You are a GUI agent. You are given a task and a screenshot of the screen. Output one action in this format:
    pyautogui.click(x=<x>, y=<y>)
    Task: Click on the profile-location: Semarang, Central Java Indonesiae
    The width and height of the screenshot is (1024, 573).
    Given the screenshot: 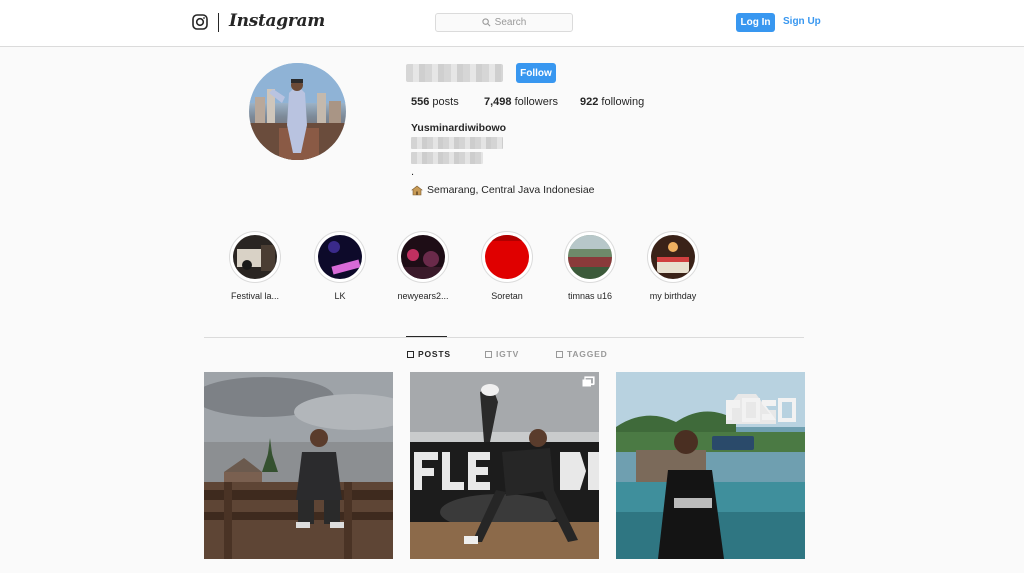 What is the action you would take?
    pyautogui.click(x=503, y=190)
    